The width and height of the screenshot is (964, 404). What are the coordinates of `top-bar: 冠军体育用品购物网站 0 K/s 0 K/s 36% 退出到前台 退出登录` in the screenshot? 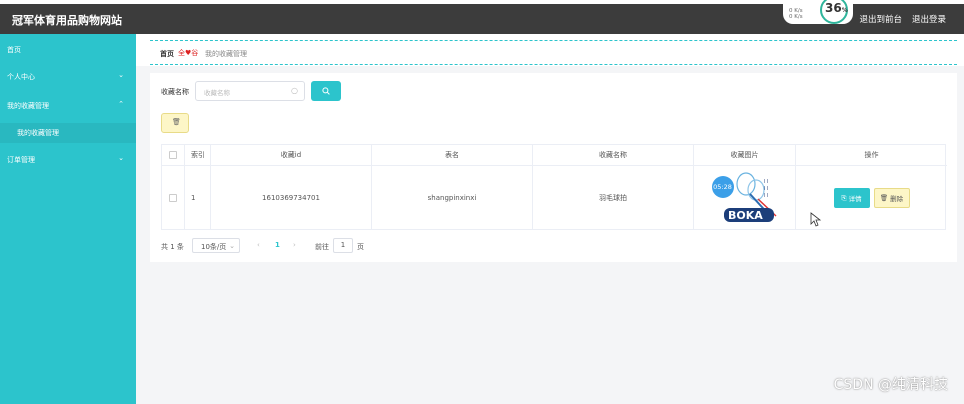 It's located at (482, 17).